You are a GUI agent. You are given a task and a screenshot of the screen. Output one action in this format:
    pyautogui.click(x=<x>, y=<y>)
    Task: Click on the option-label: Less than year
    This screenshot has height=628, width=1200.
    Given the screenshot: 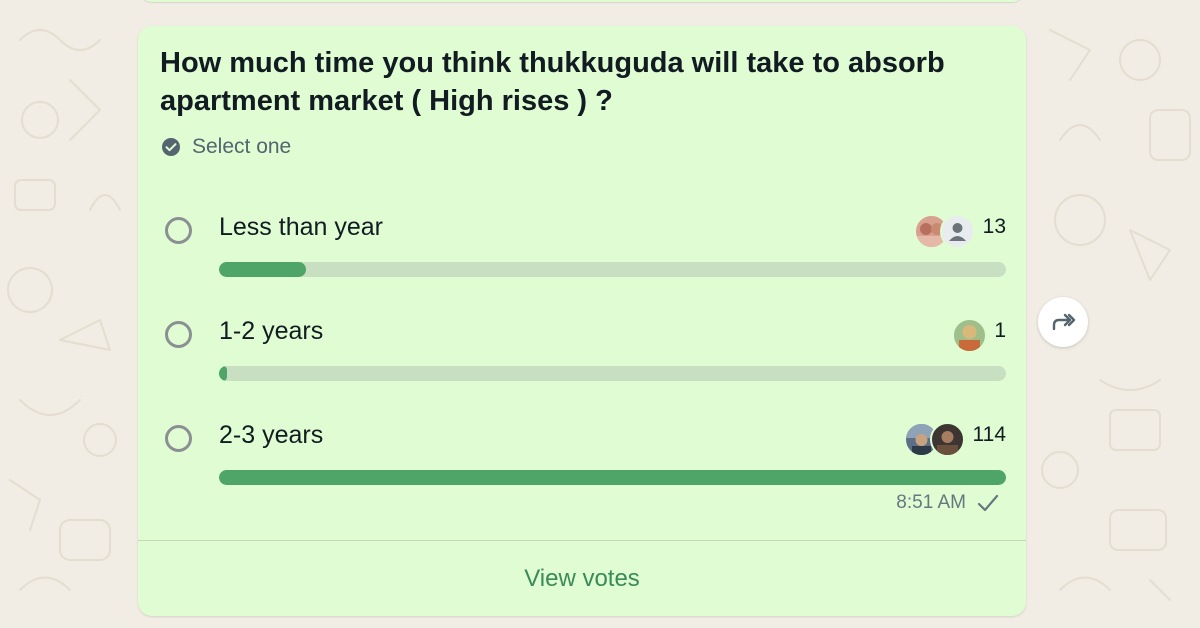 What is the action you would take?
    pyautogui.click(x=301, y=227)
    